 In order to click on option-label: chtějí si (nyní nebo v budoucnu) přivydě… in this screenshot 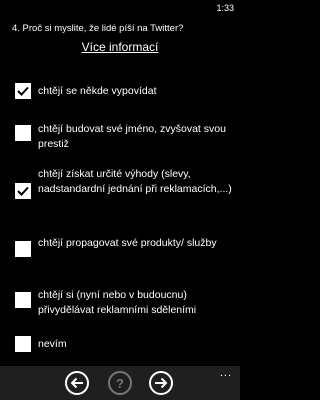, I will do `click(117, 302)`.